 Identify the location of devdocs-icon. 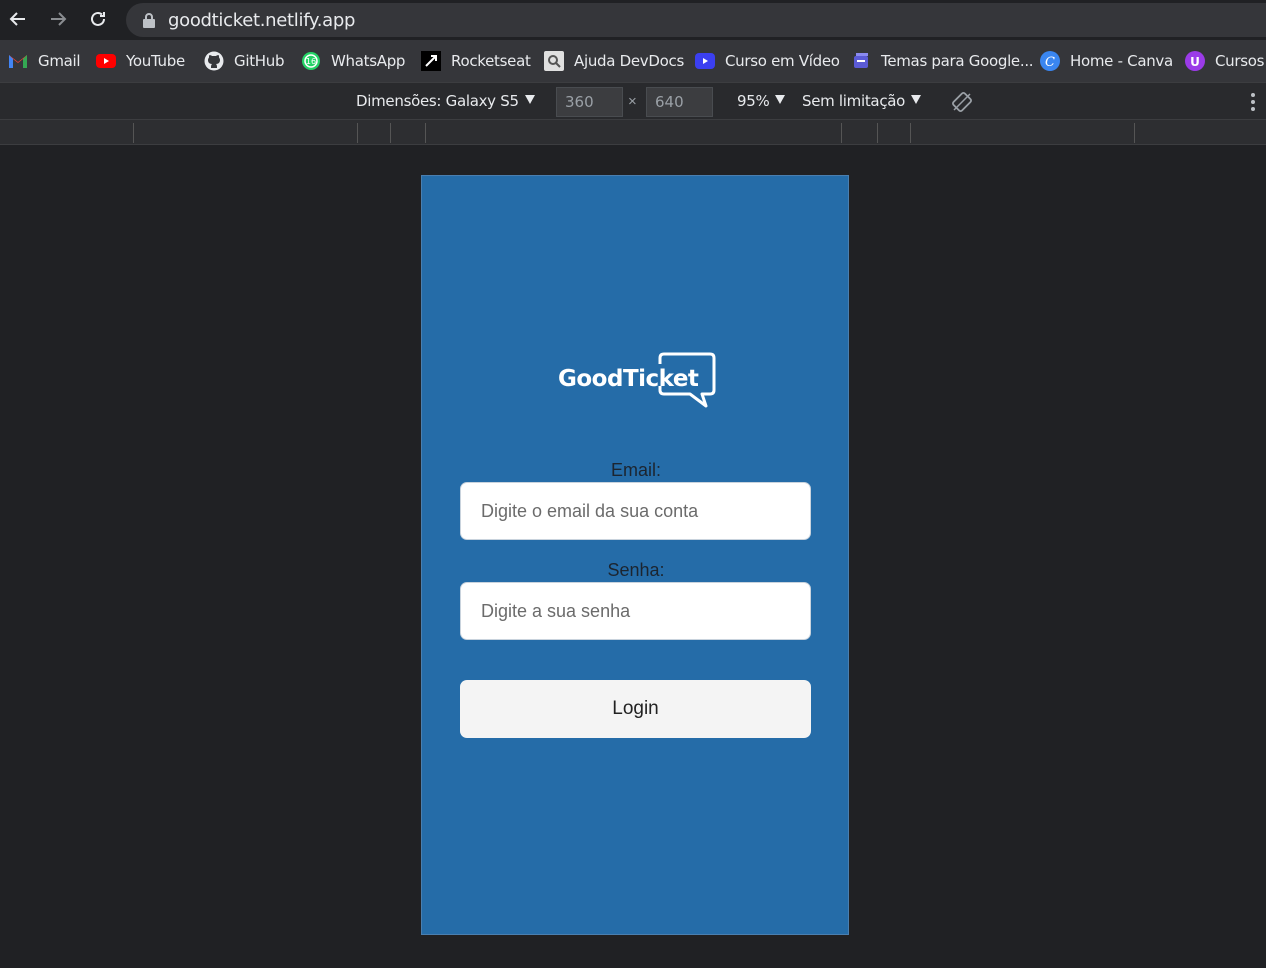
(554, 61).